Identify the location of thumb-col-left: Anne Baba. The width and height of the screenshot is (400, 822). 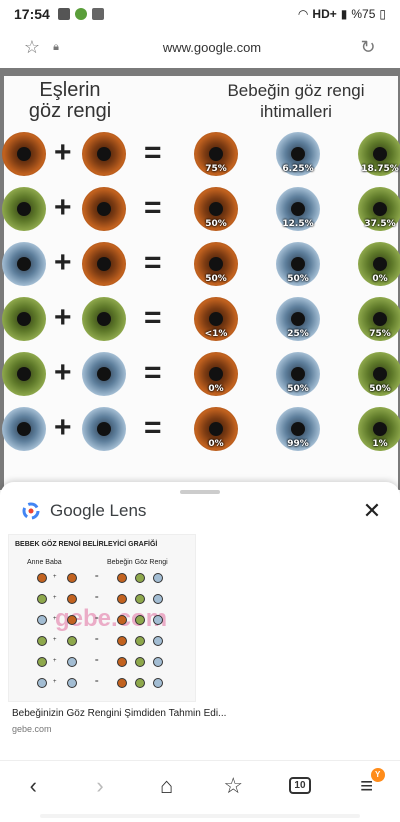
(44, 562).